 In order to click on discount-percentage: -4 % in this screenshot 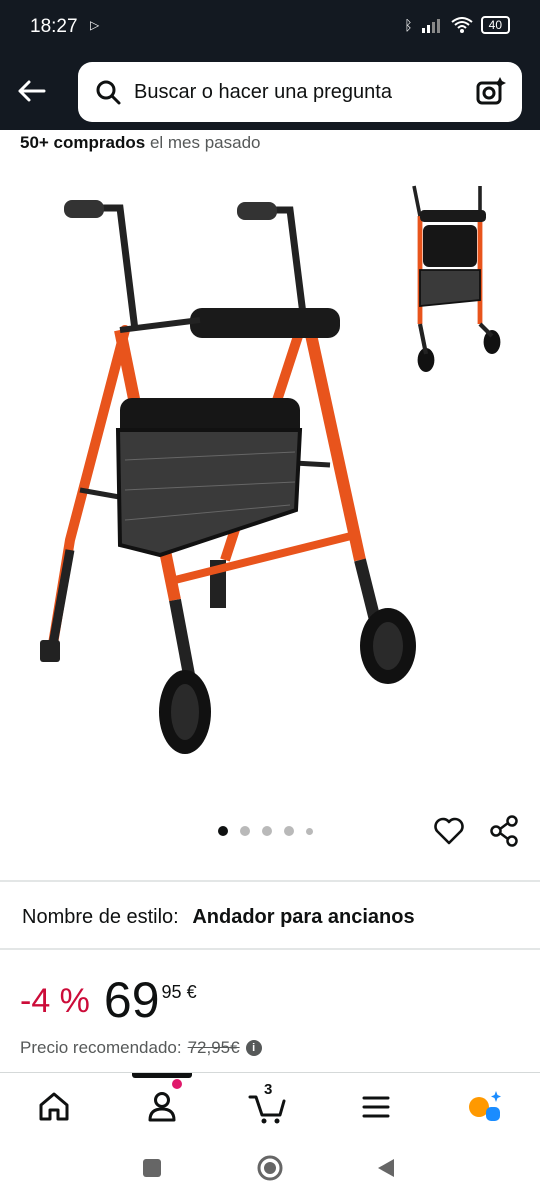, I will do `click(55, 1001)`.